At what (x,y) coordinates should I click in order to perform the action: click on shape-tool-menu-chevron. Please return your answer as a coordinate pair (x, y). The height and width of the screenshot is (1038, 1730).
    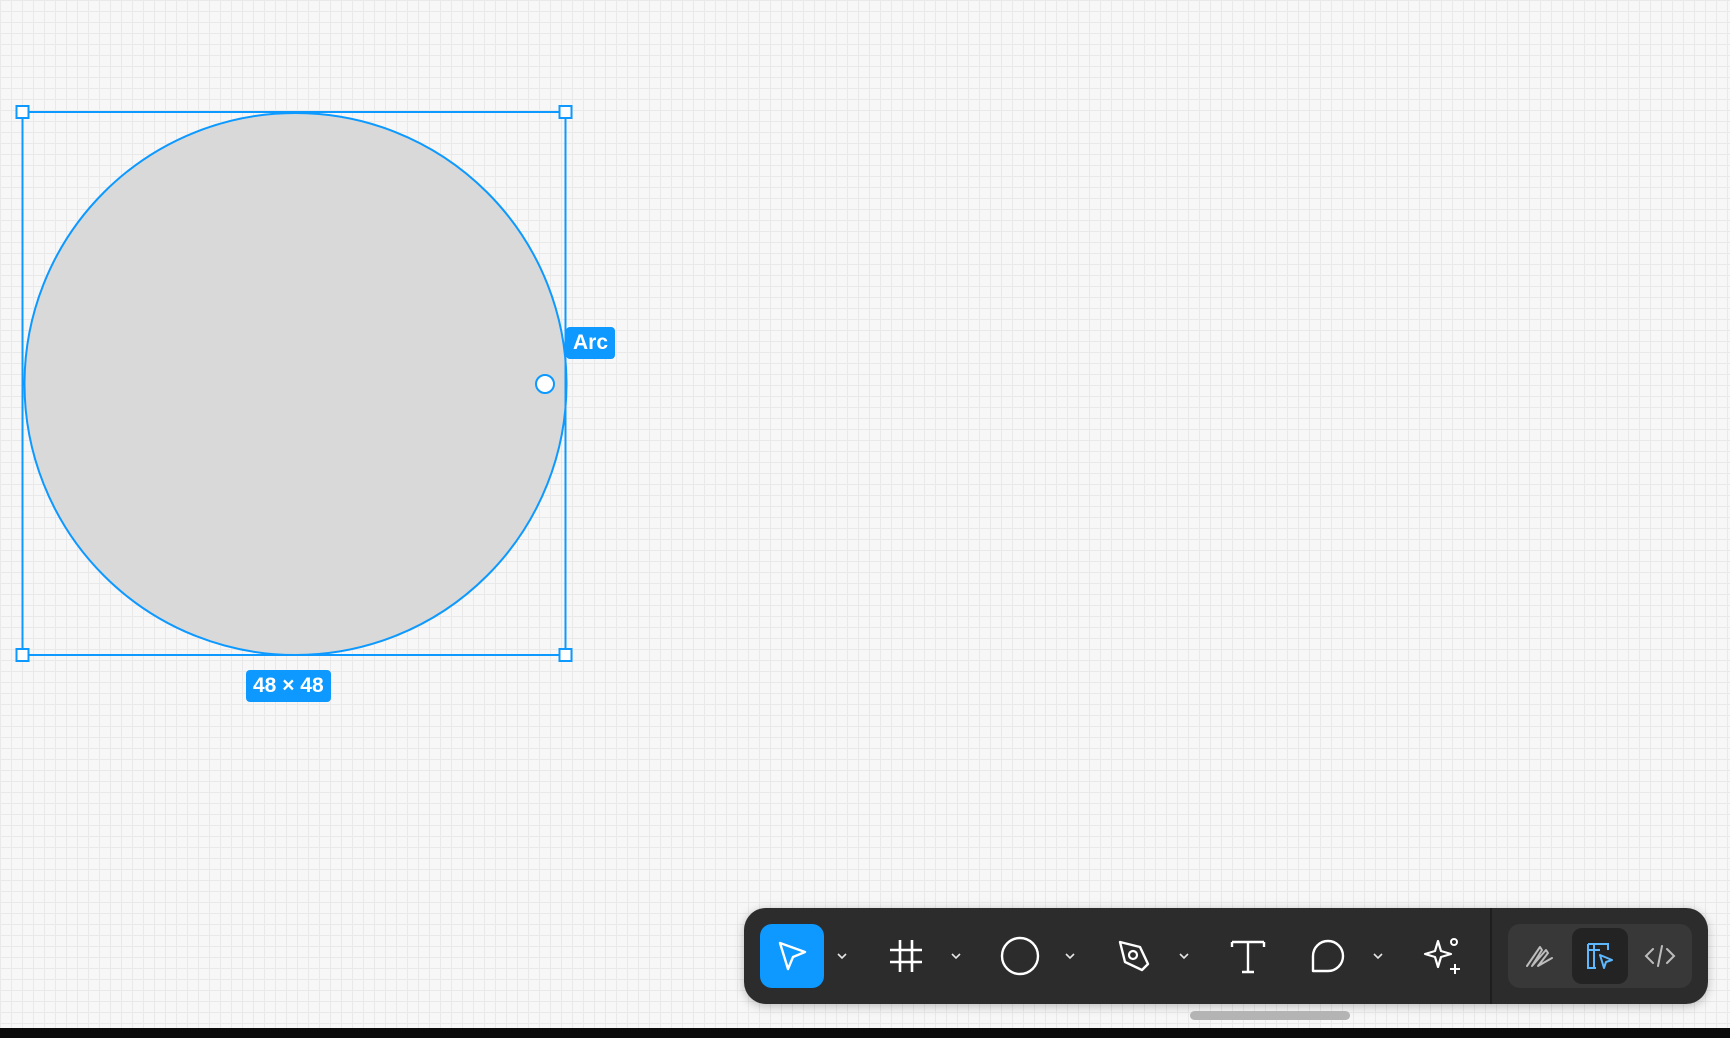
    Looking at the image, I should click on (1070, 956).